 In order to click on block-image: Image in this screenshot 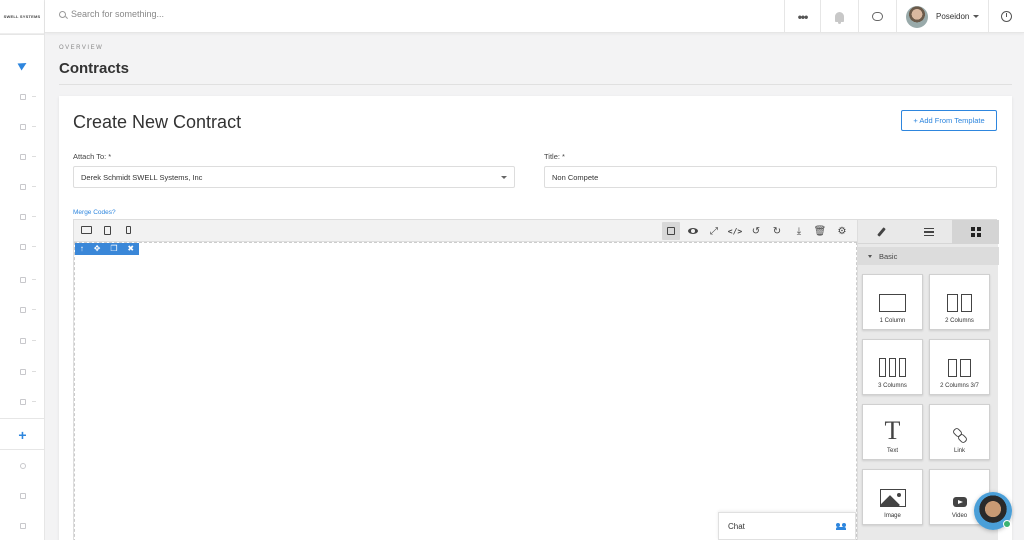, I will do `click(892, 497)`.